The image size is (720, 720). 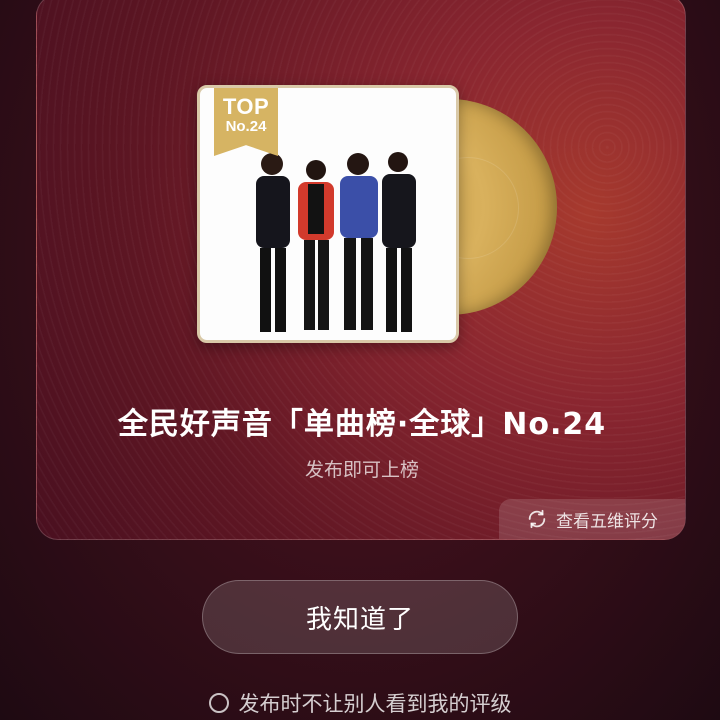 What do you see at coordinates (336, 242) in the screenshot?
I see `band-photo` at bounding box center [336, 242].